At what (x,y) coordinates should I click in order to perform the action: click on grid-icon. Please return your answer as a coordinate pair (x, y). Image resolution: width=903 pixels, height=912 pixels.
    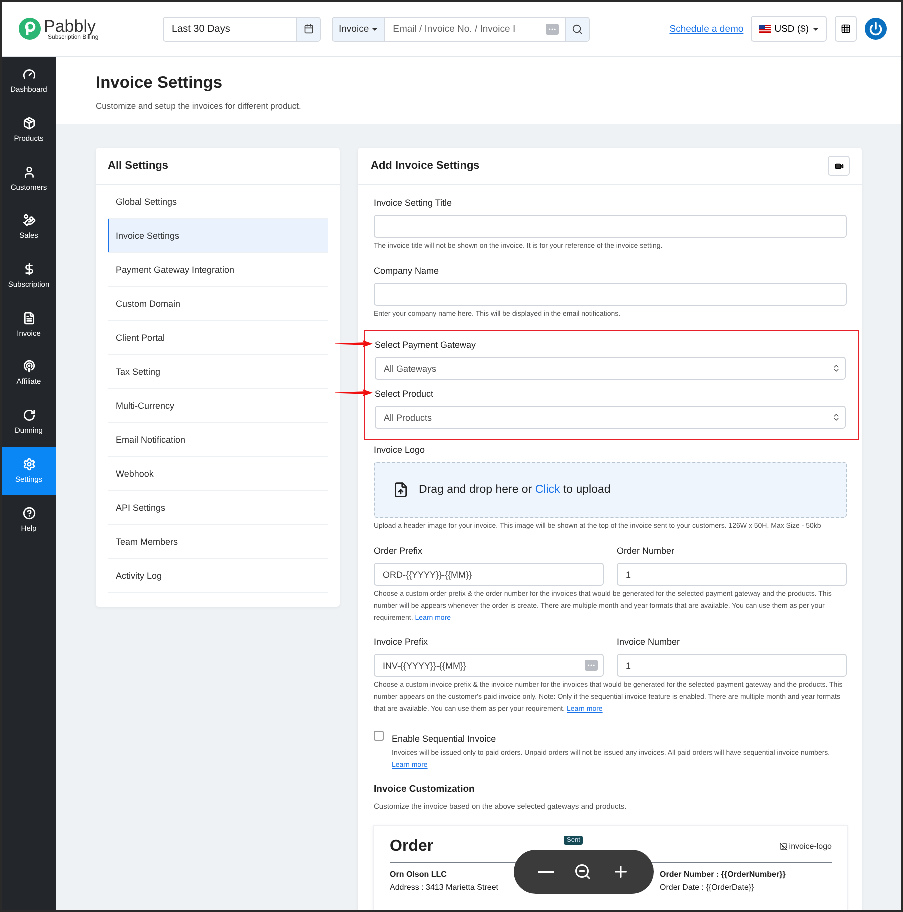
    Looking at the image, I should click on (846, 29).